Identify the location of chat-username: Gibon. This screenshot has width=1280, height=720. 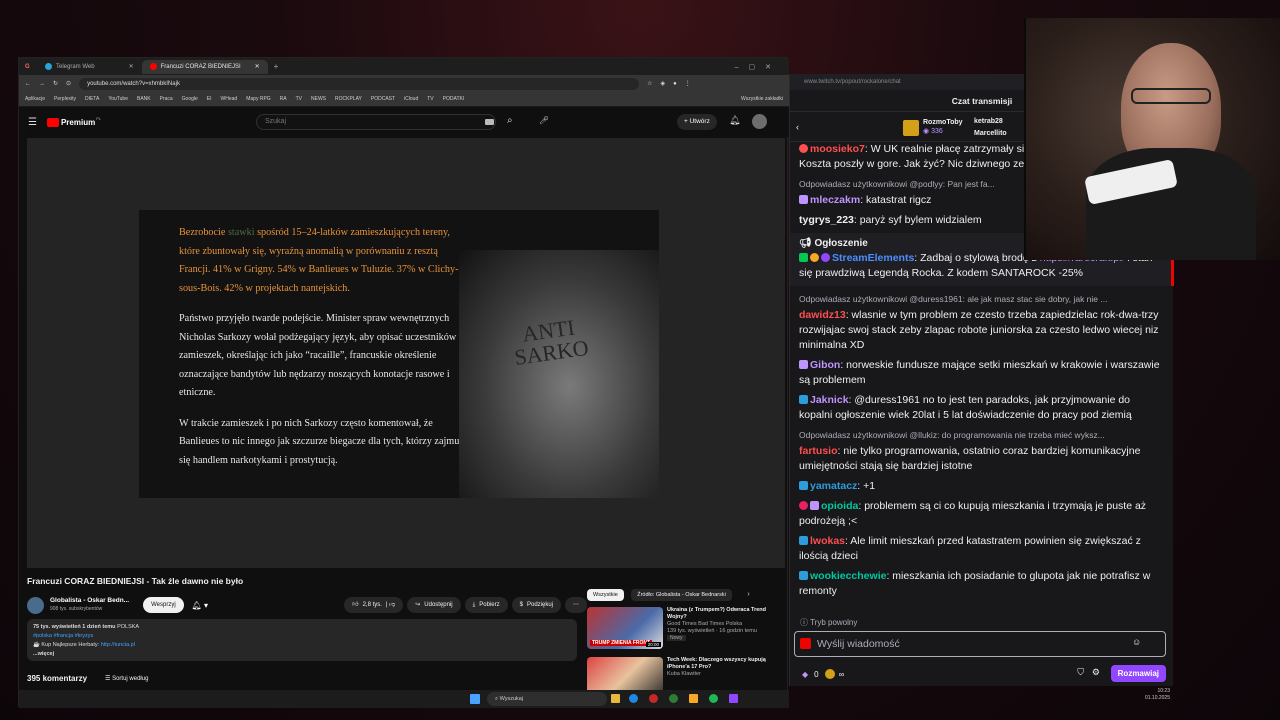
(825, 365).